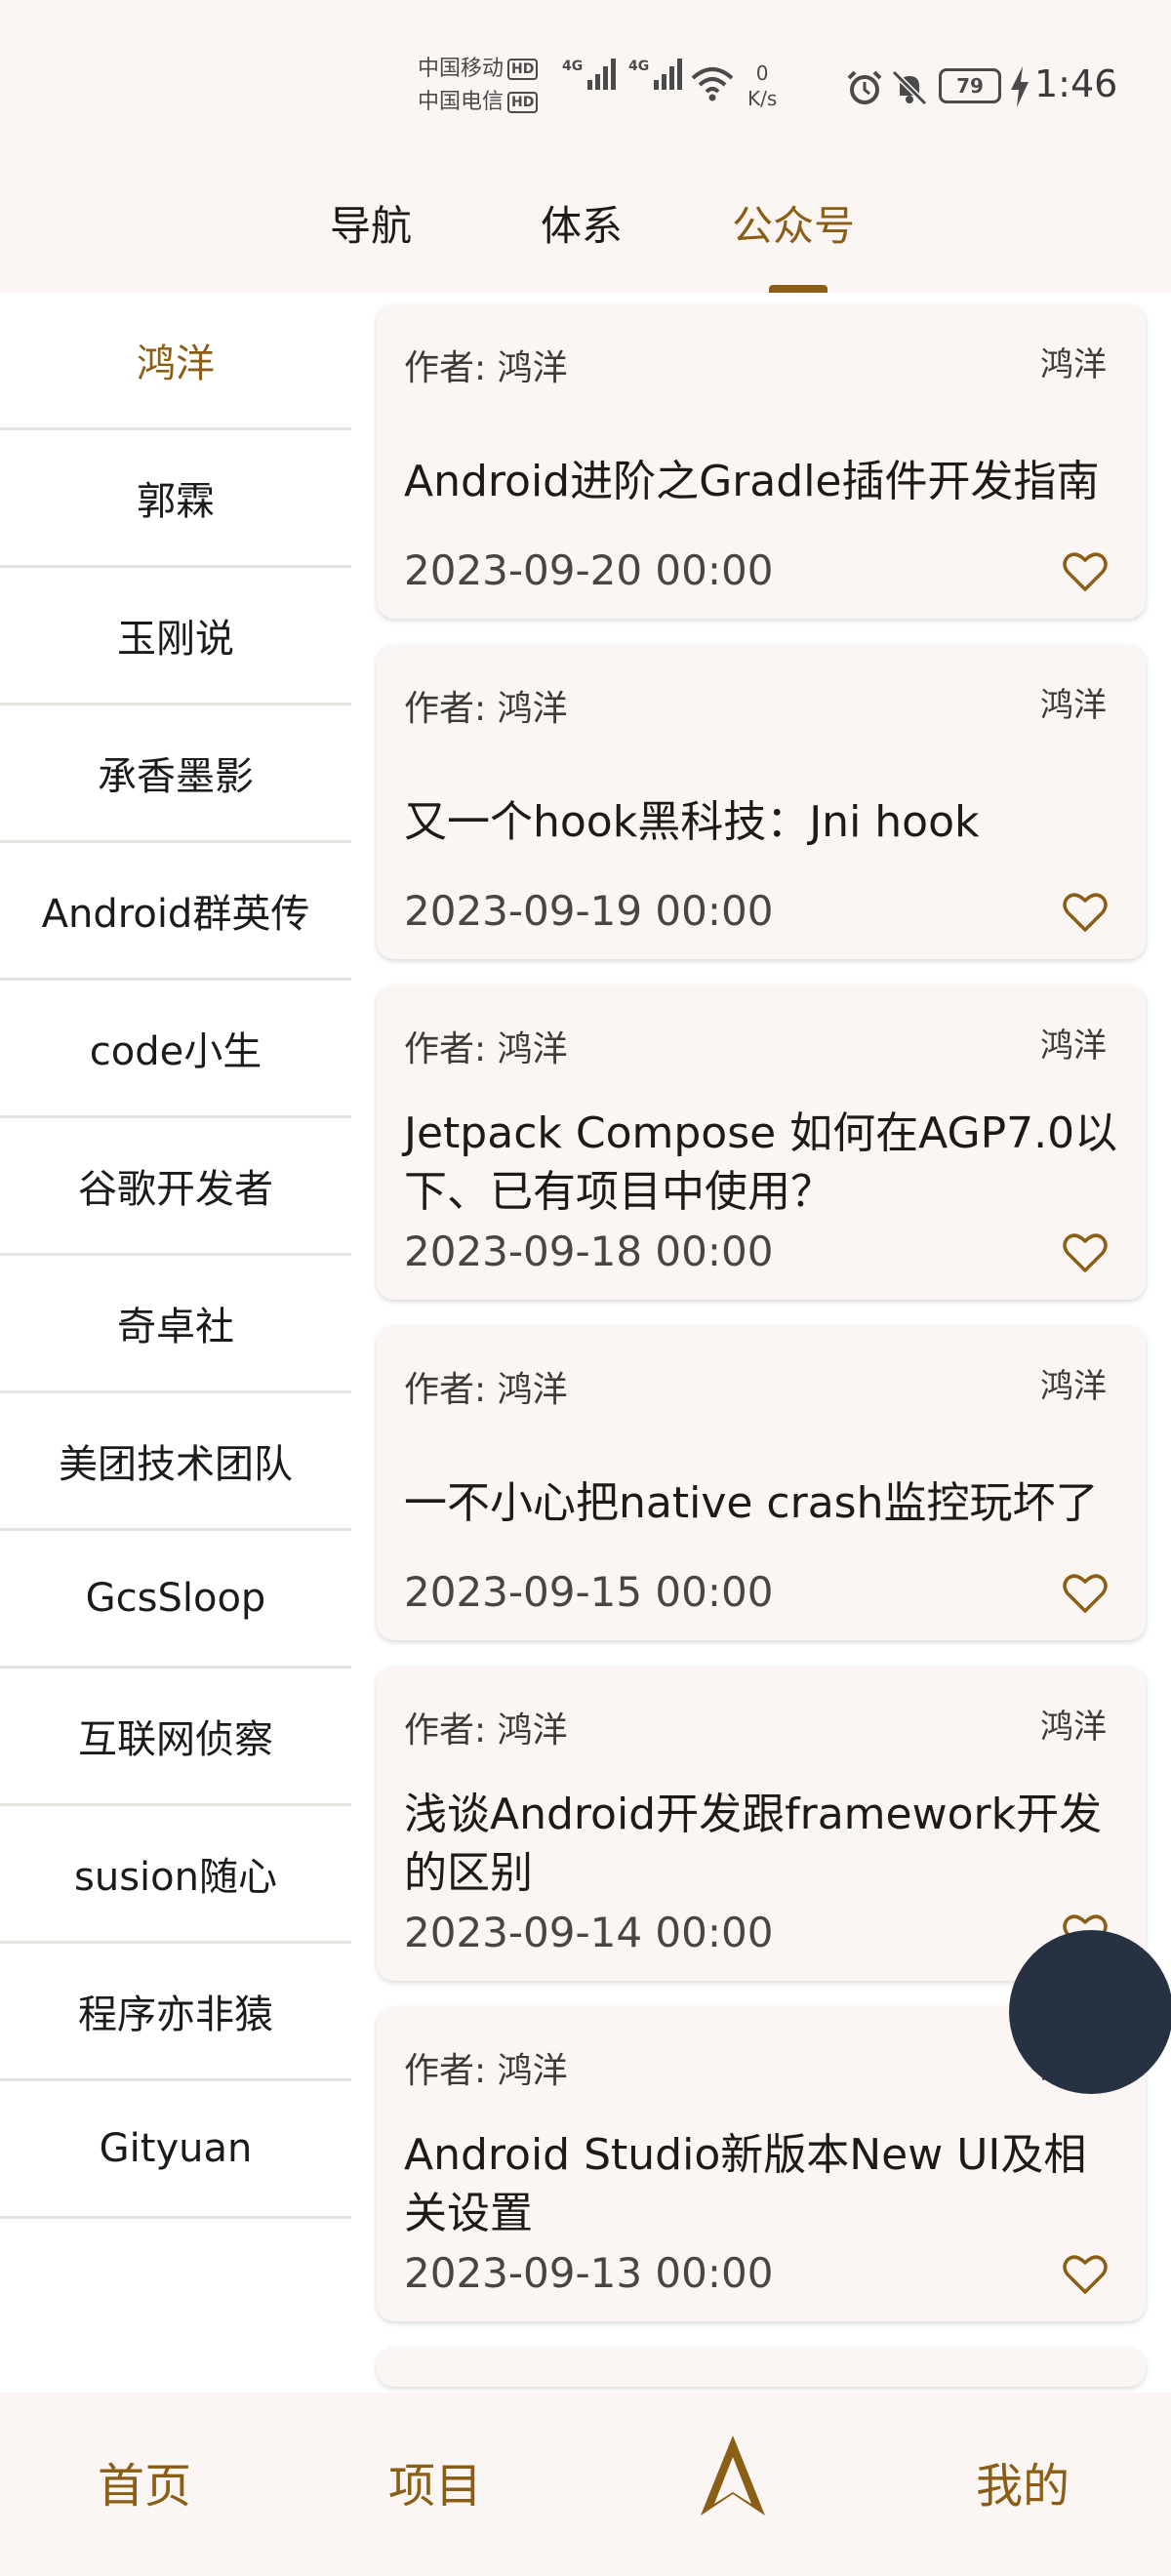 This screenshot has height=2576, width=1171. I want to click on bottom-nav-home: 首页, so click(144, 2481).